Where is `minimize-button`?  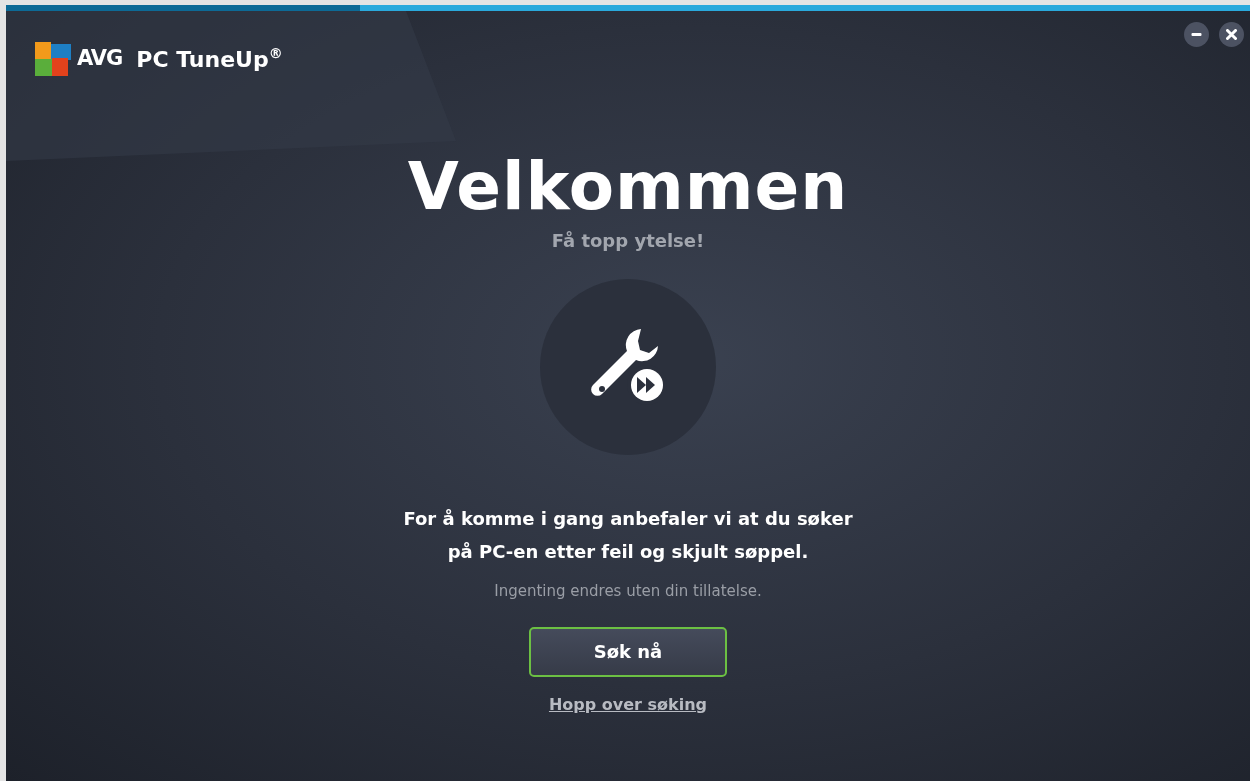 minimize-button is located at coordinates (1196, 34).